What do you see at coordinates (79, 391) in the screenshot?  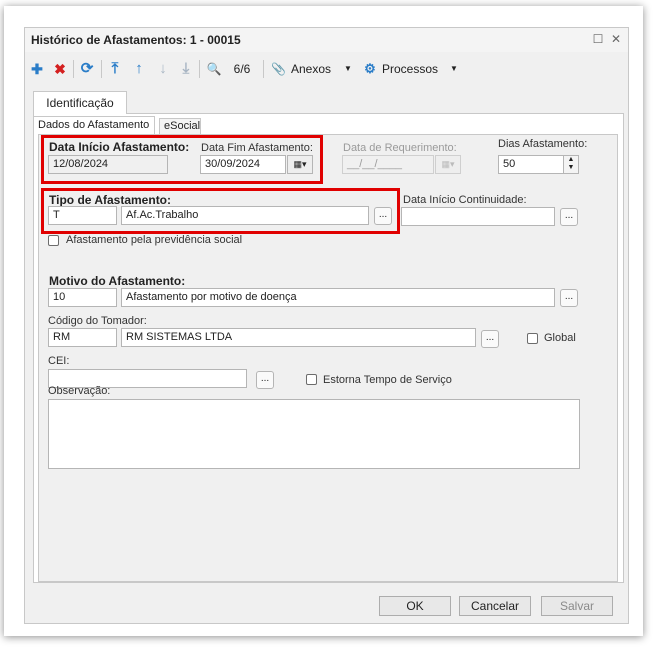 I see `observacao-label: Observação:` at bounding box center [79, 391].